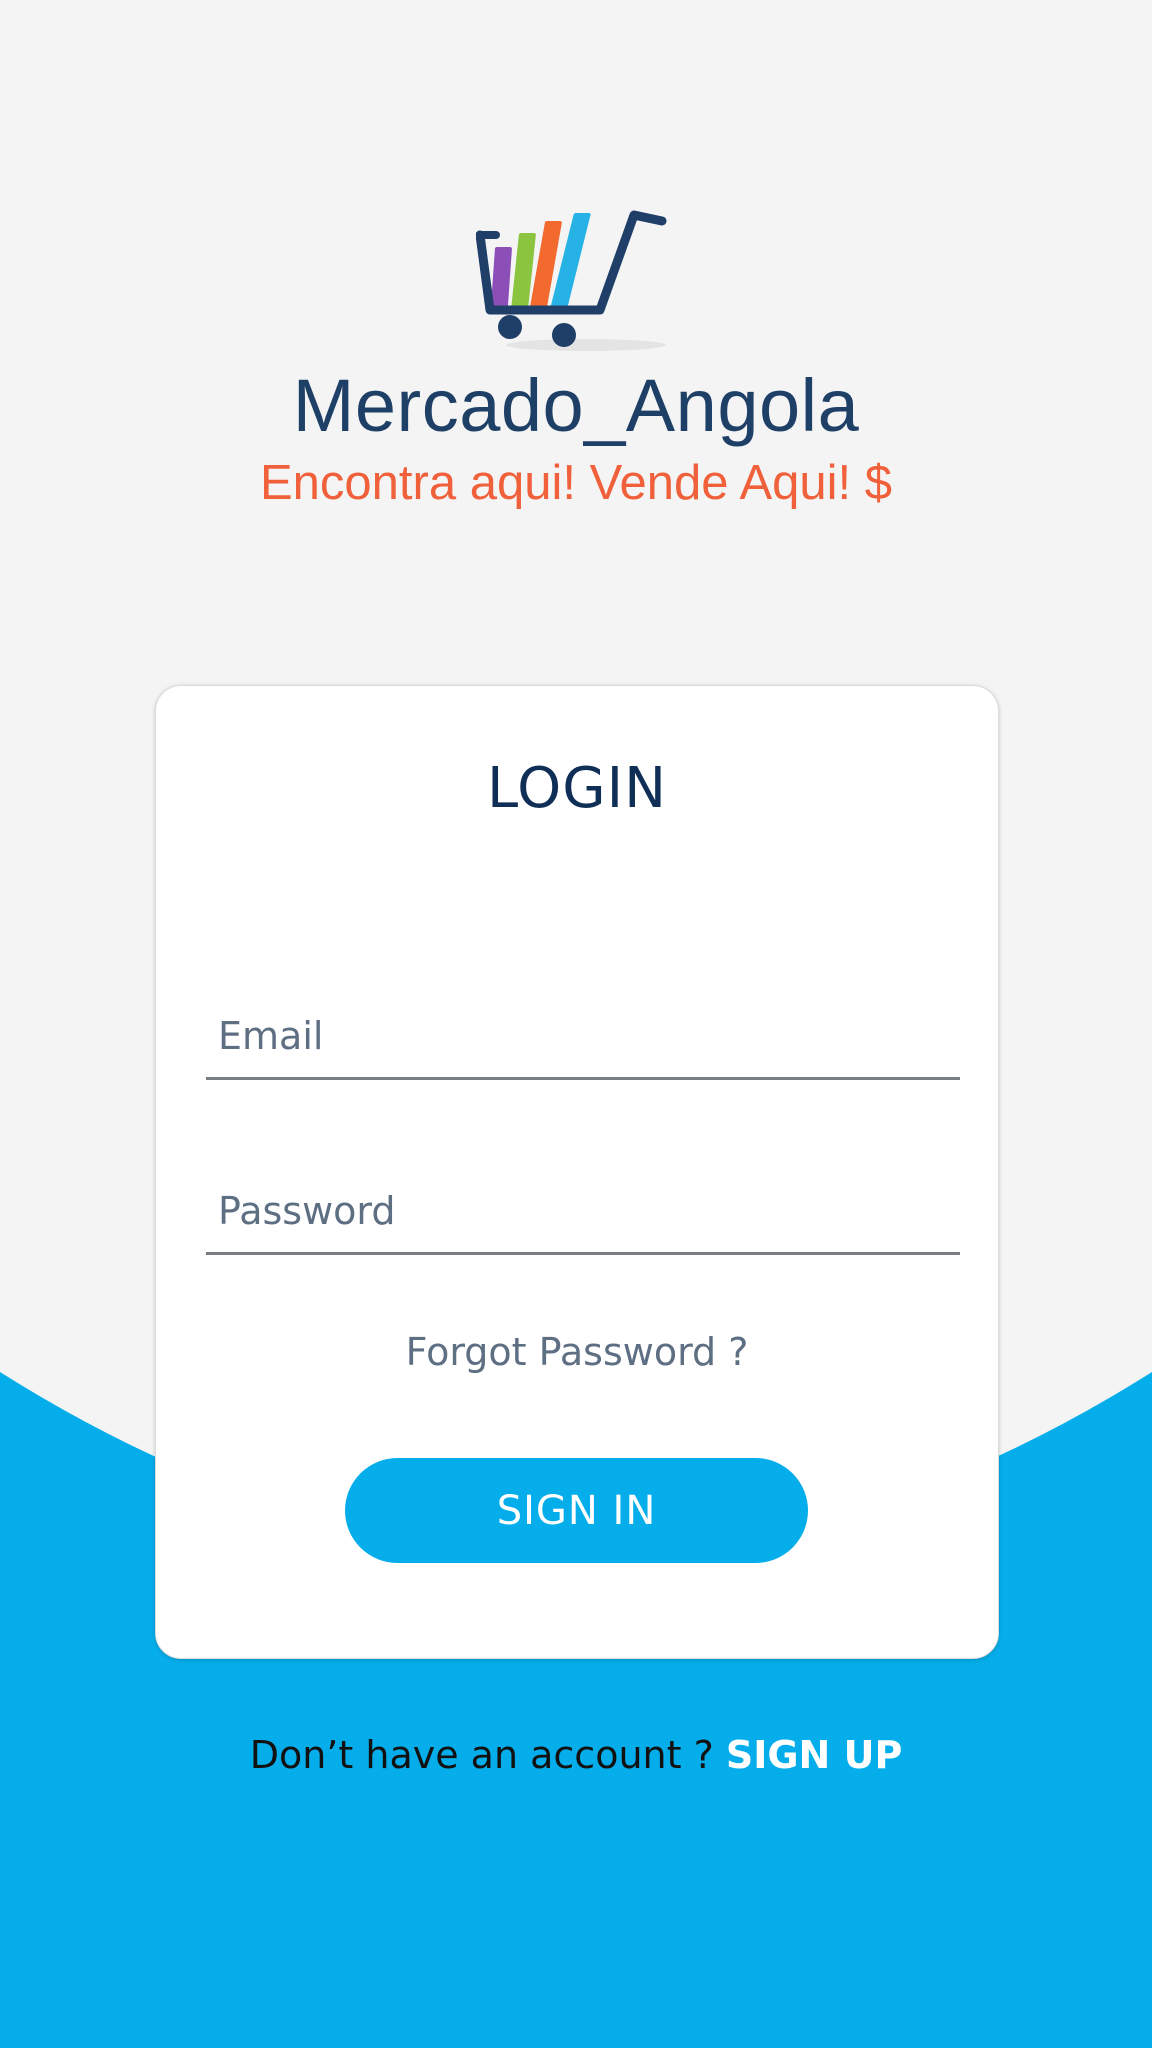 The width and height of the screenshot is (1152, 2048). I want to click on signup-prompt: Don’t have an account ? SIGN UP, so click(576, 1755).